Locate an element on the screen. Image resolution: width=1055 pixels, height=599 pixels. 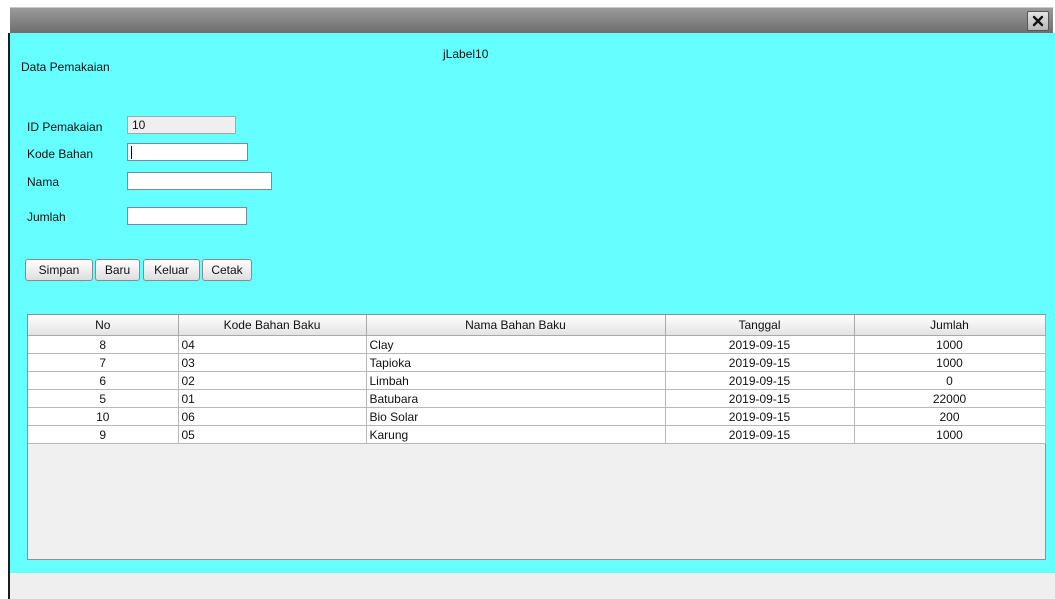
cell-no: 10 is located at coordinates (103, 416).